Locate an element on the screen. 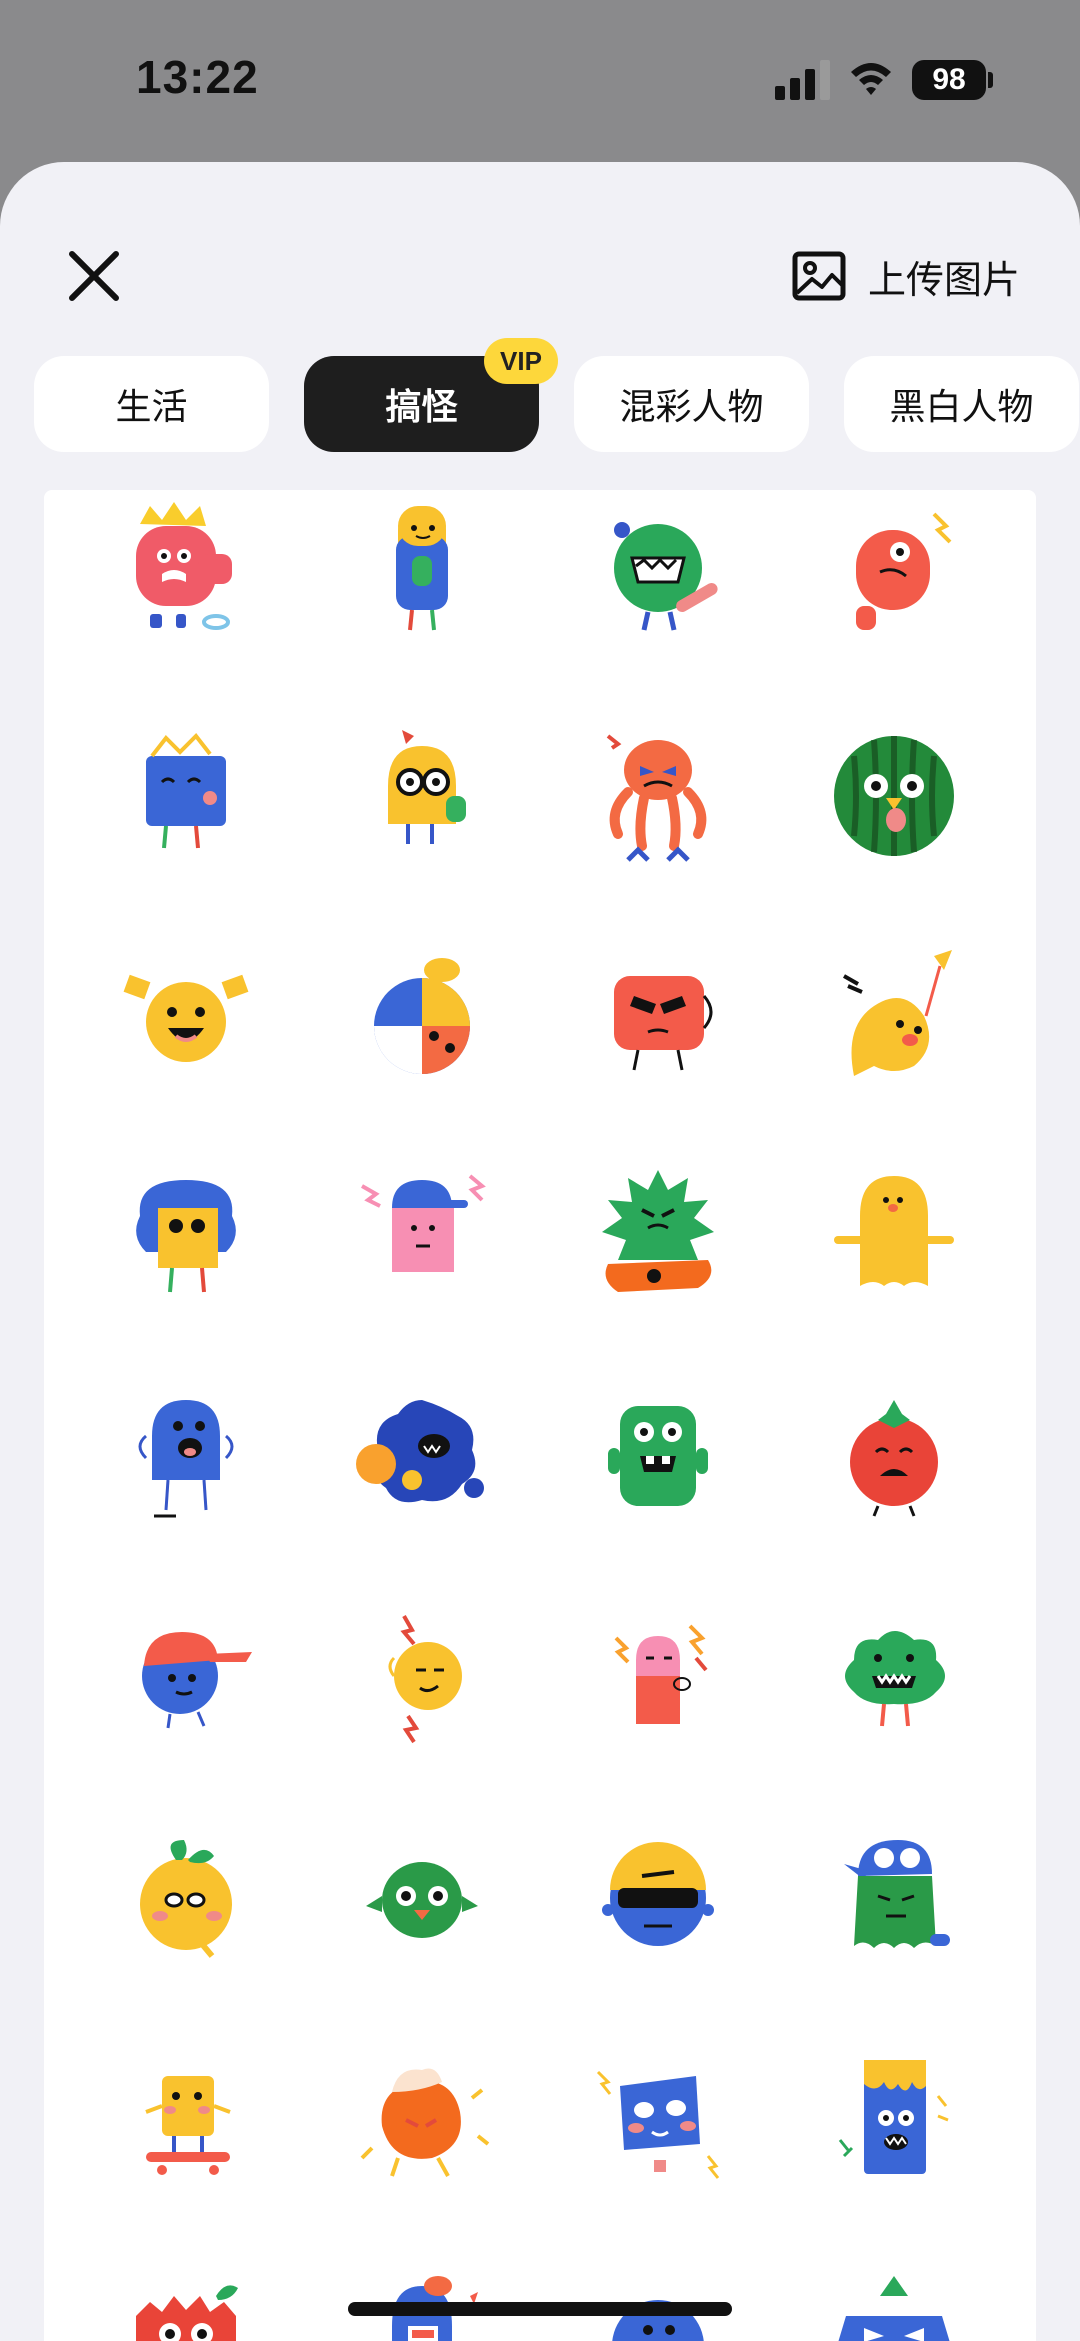  blue-box-monster-sticker is located at coordinates (186, 796).